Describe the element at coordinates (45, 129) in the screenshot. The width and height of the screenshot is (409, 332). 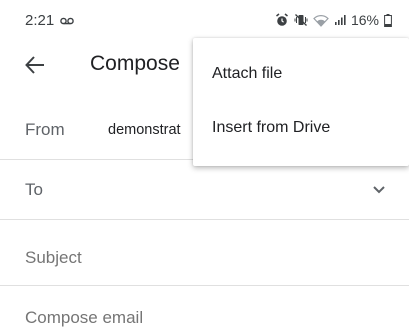
I see `from-label: From` at that location.